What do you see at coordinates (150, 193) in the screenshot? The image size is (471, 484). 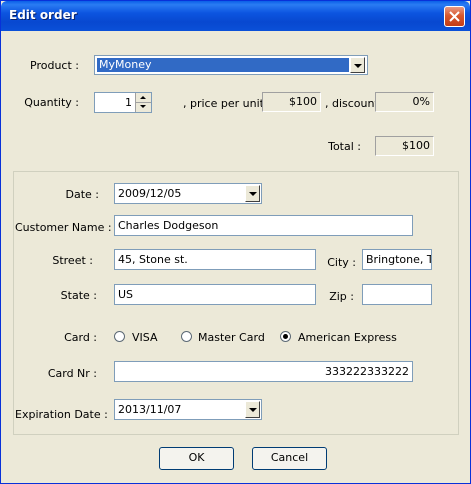 I see `date-value: 2009/12/05` at bounding box center [150, 193].